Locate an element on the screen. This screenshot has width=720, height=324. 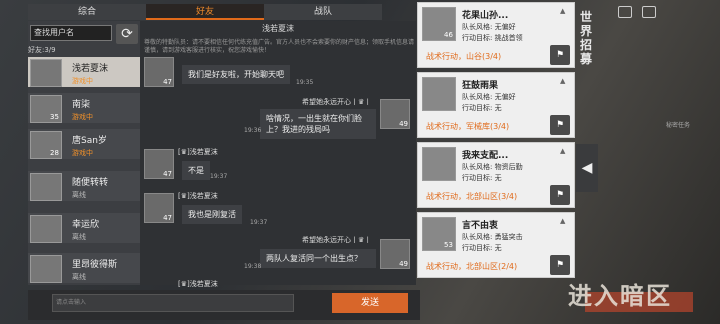
contact-level: 28 is located at coordinates (54, 153).